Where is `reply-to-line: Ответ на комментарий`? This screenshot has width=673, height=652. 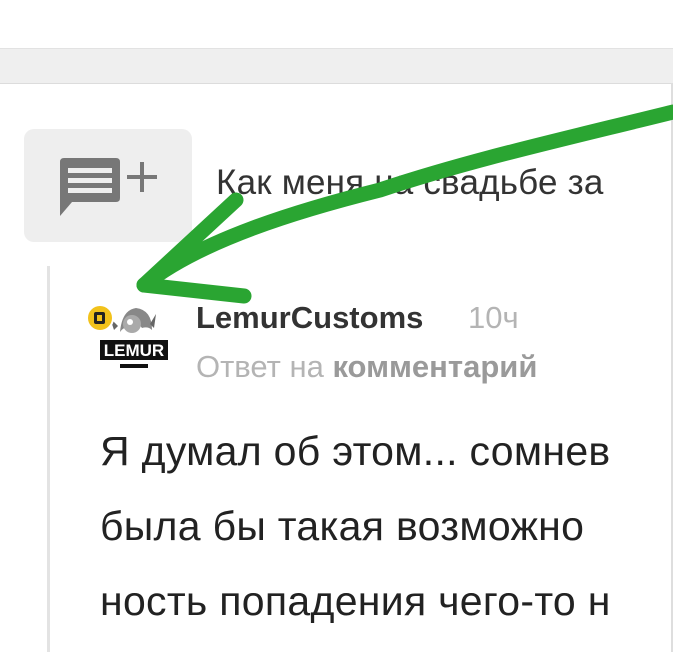 reply-to-line: Ответ на комментарий is located at coordinates (366, 367).